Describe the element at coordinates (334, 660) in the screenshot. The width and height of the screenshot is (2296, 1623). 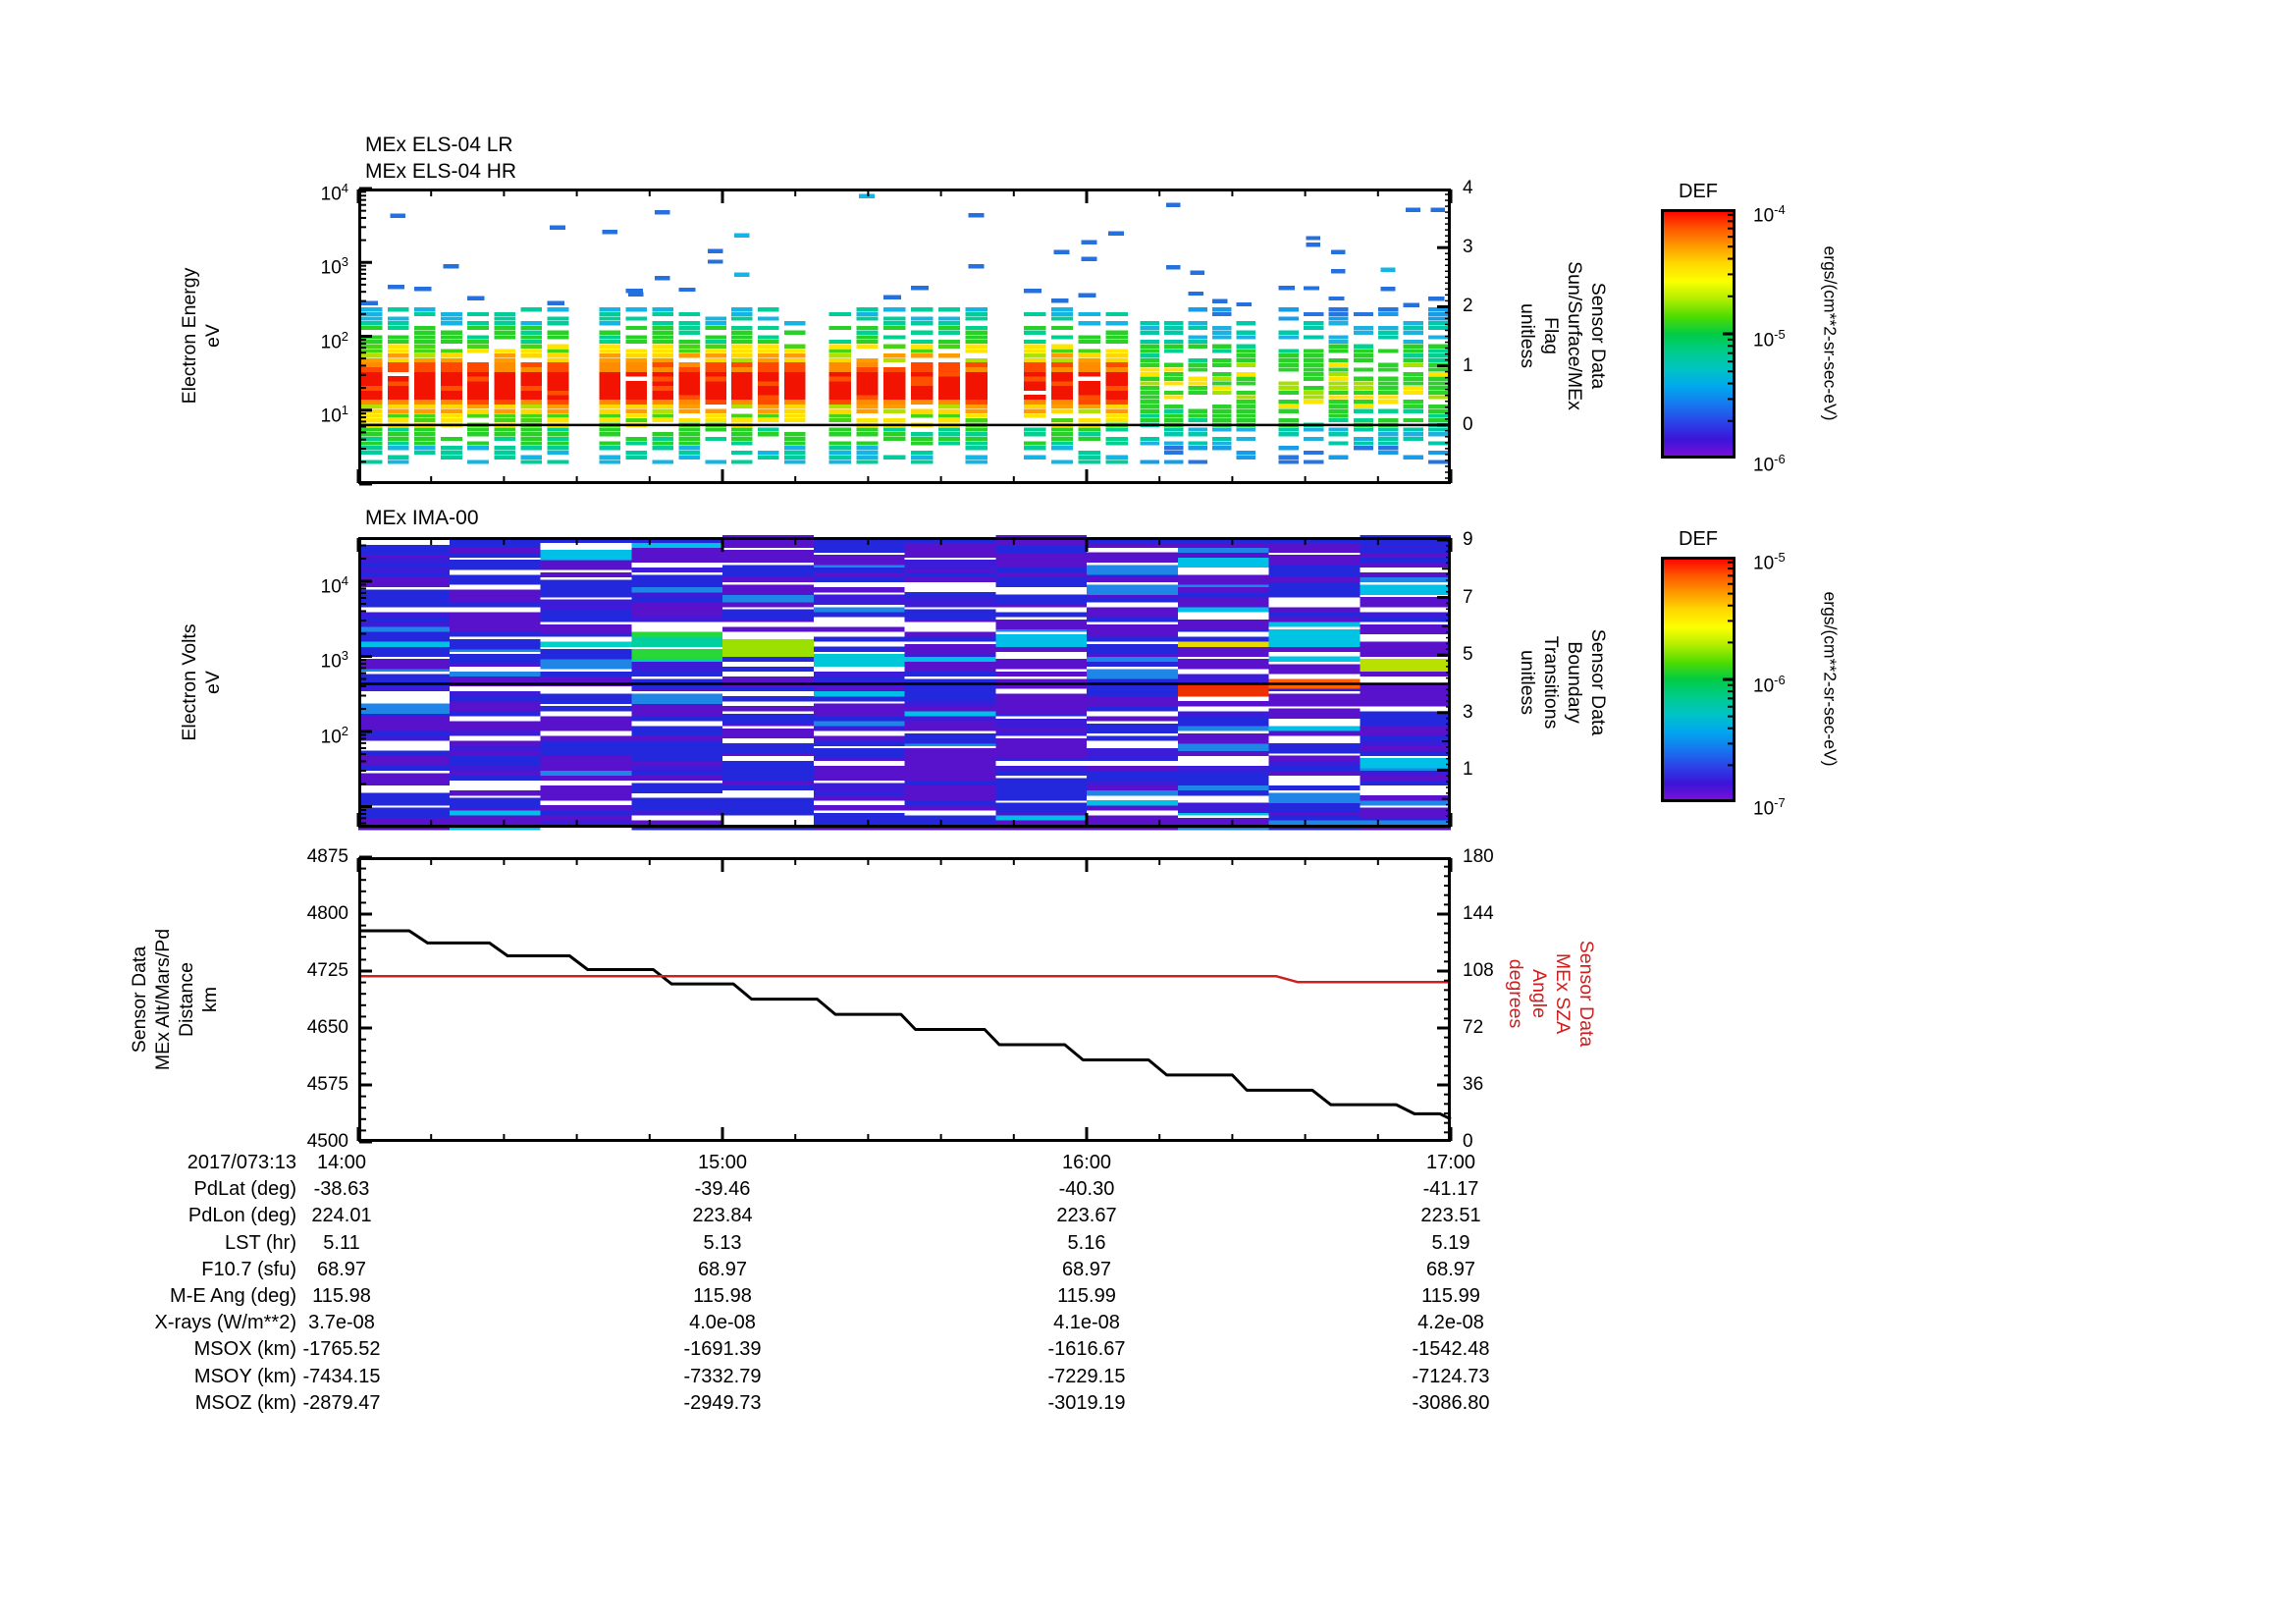
I see `ima-y-tick-label: 103` at that location.